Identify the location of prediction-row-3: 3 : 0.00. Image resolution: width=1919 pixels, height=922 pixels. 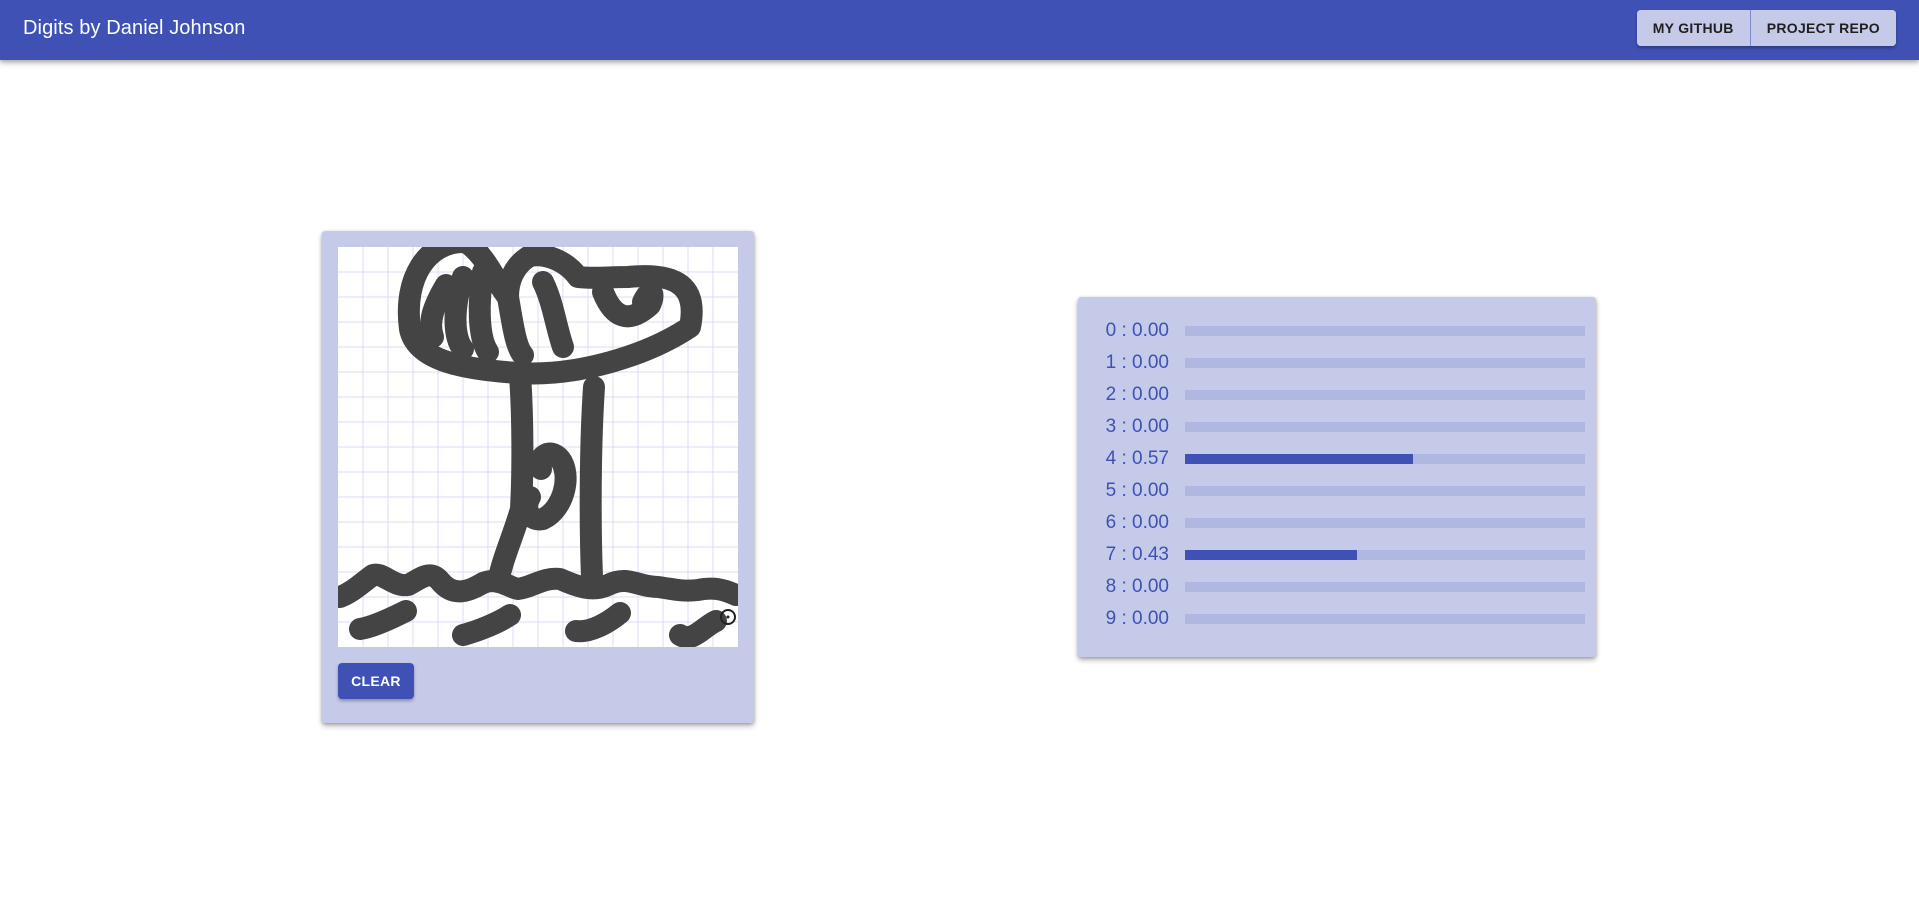
(1339, 427).